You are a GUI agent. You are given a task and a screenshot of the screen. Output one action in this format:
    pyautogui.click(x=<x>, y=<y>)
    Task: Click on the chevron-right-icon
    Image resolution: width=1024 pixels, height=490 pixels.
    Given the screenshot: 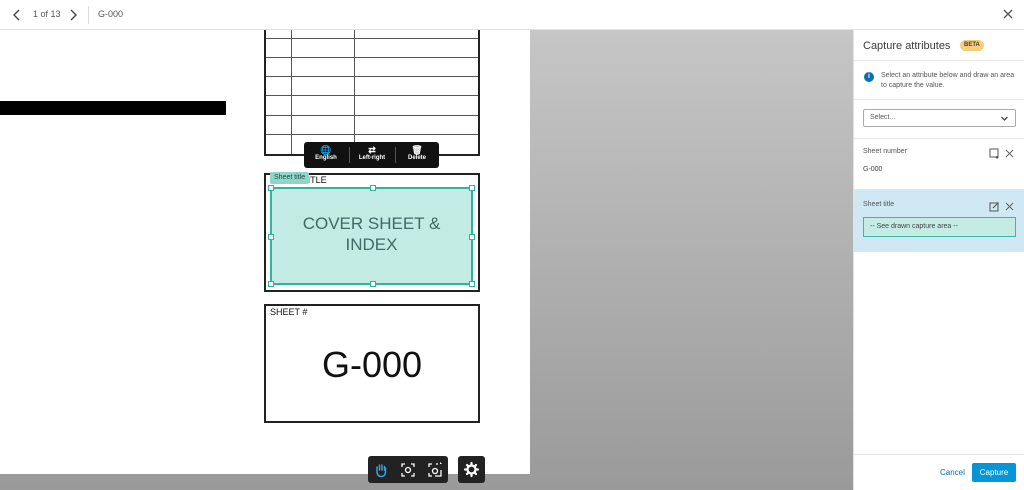 What is the action you would take?
    pyautogui.click(x=73, y=15)
    